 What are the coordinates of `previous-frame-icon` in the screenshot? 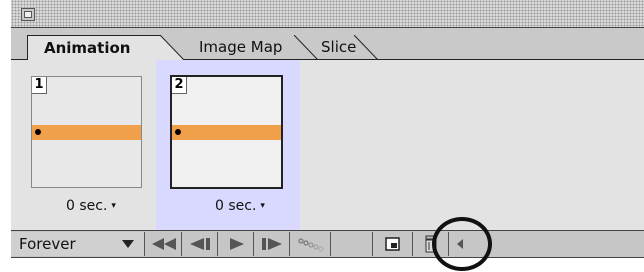 It's located at (199, 244).